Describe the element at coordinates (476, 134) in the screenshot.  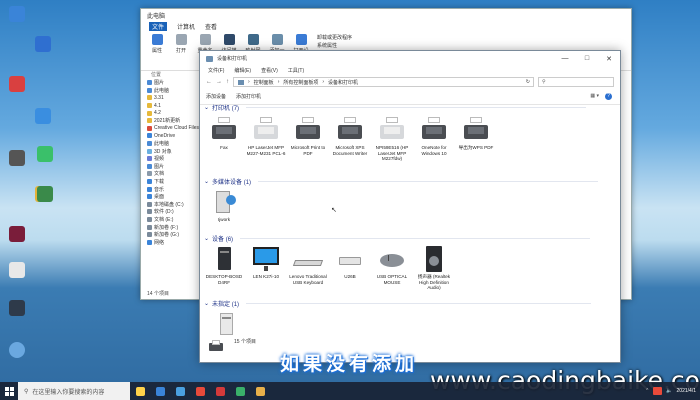
I see `printer-item: 导出为WPS PDF` at that location.